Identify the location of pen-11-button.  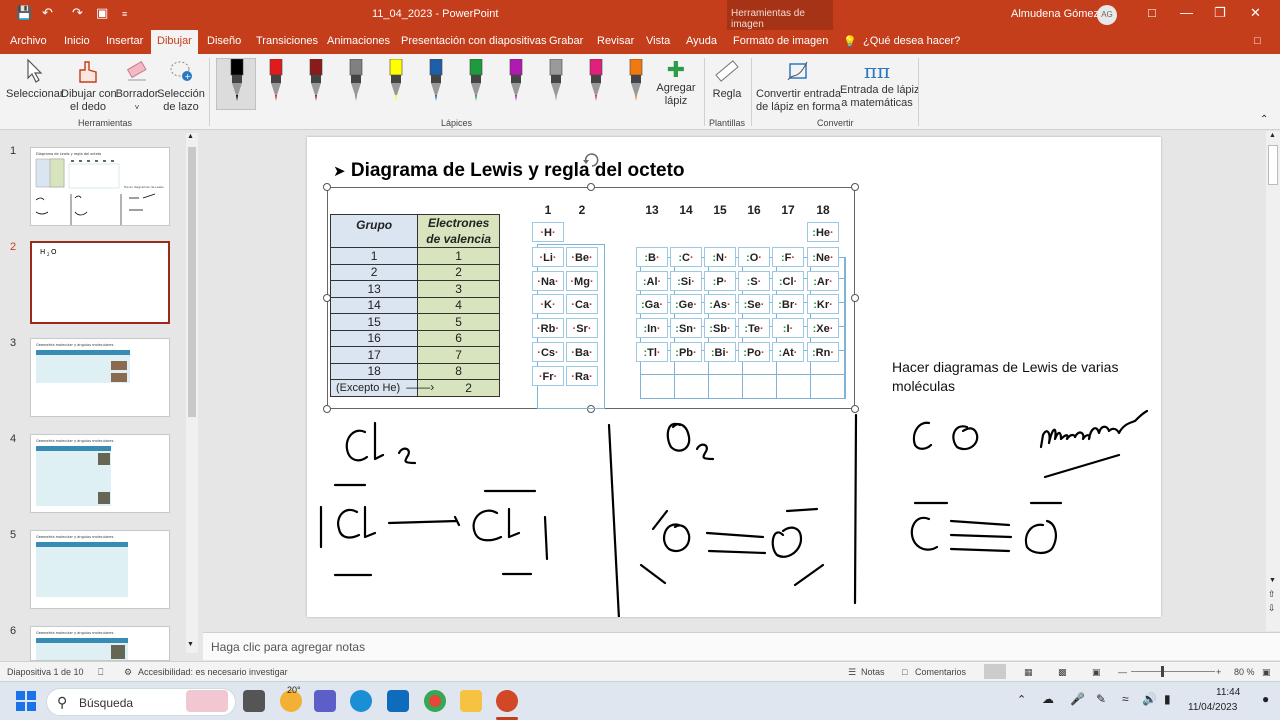
(636, 80).